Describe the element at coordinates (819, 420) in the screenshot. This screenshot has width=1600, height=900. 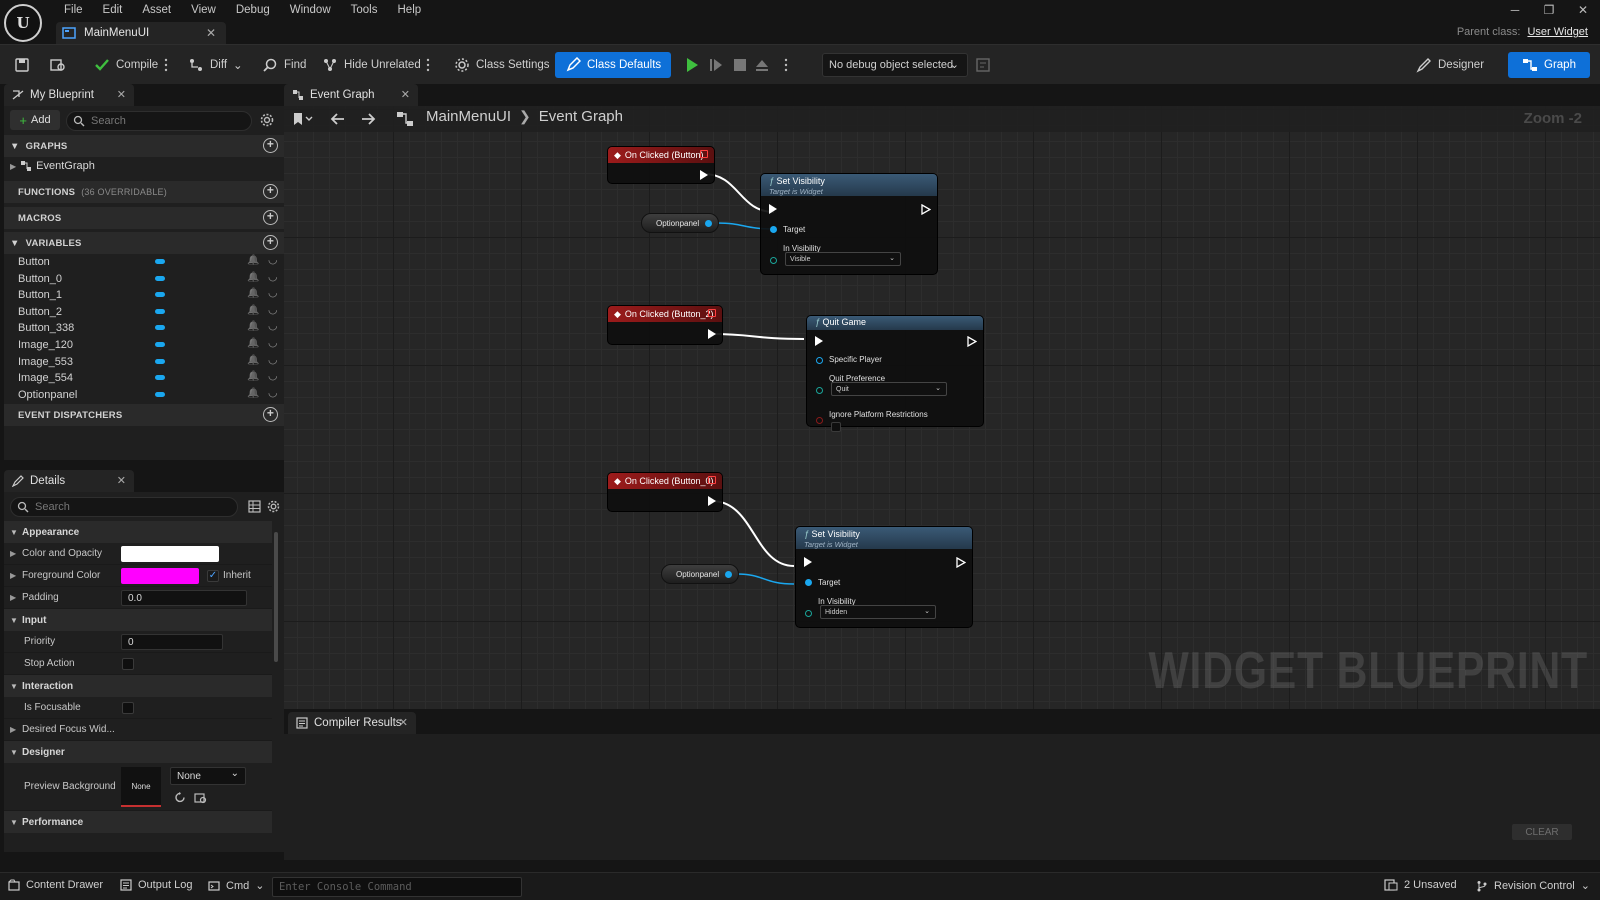
I see `ignore-platform-restrictions-pin` at that location.